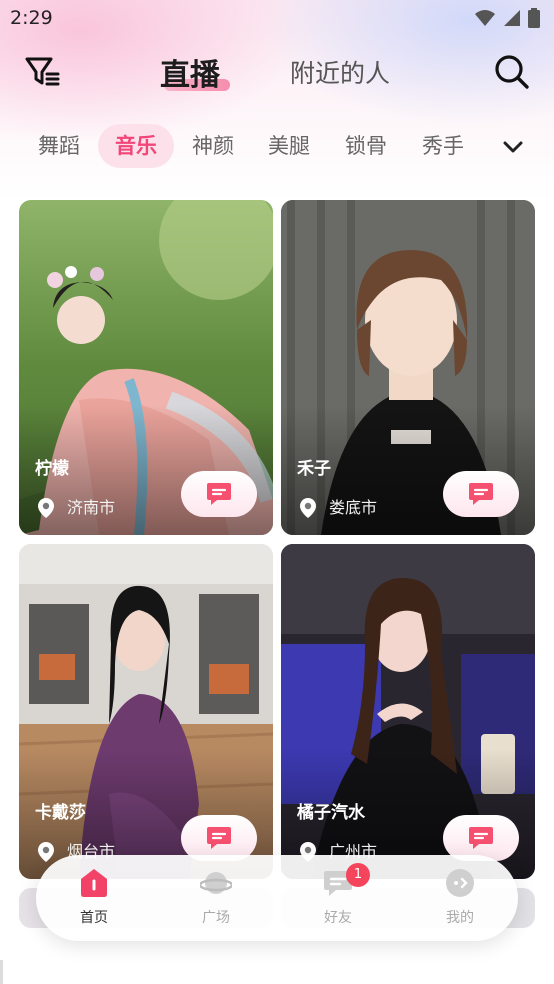 Image resolution: width=554 pixels, height=984 pixels. What do you see at coordinates (52, 469) in the screenshot?
I see `streamer-name: 柠檬` at bounding box center [52, 469].